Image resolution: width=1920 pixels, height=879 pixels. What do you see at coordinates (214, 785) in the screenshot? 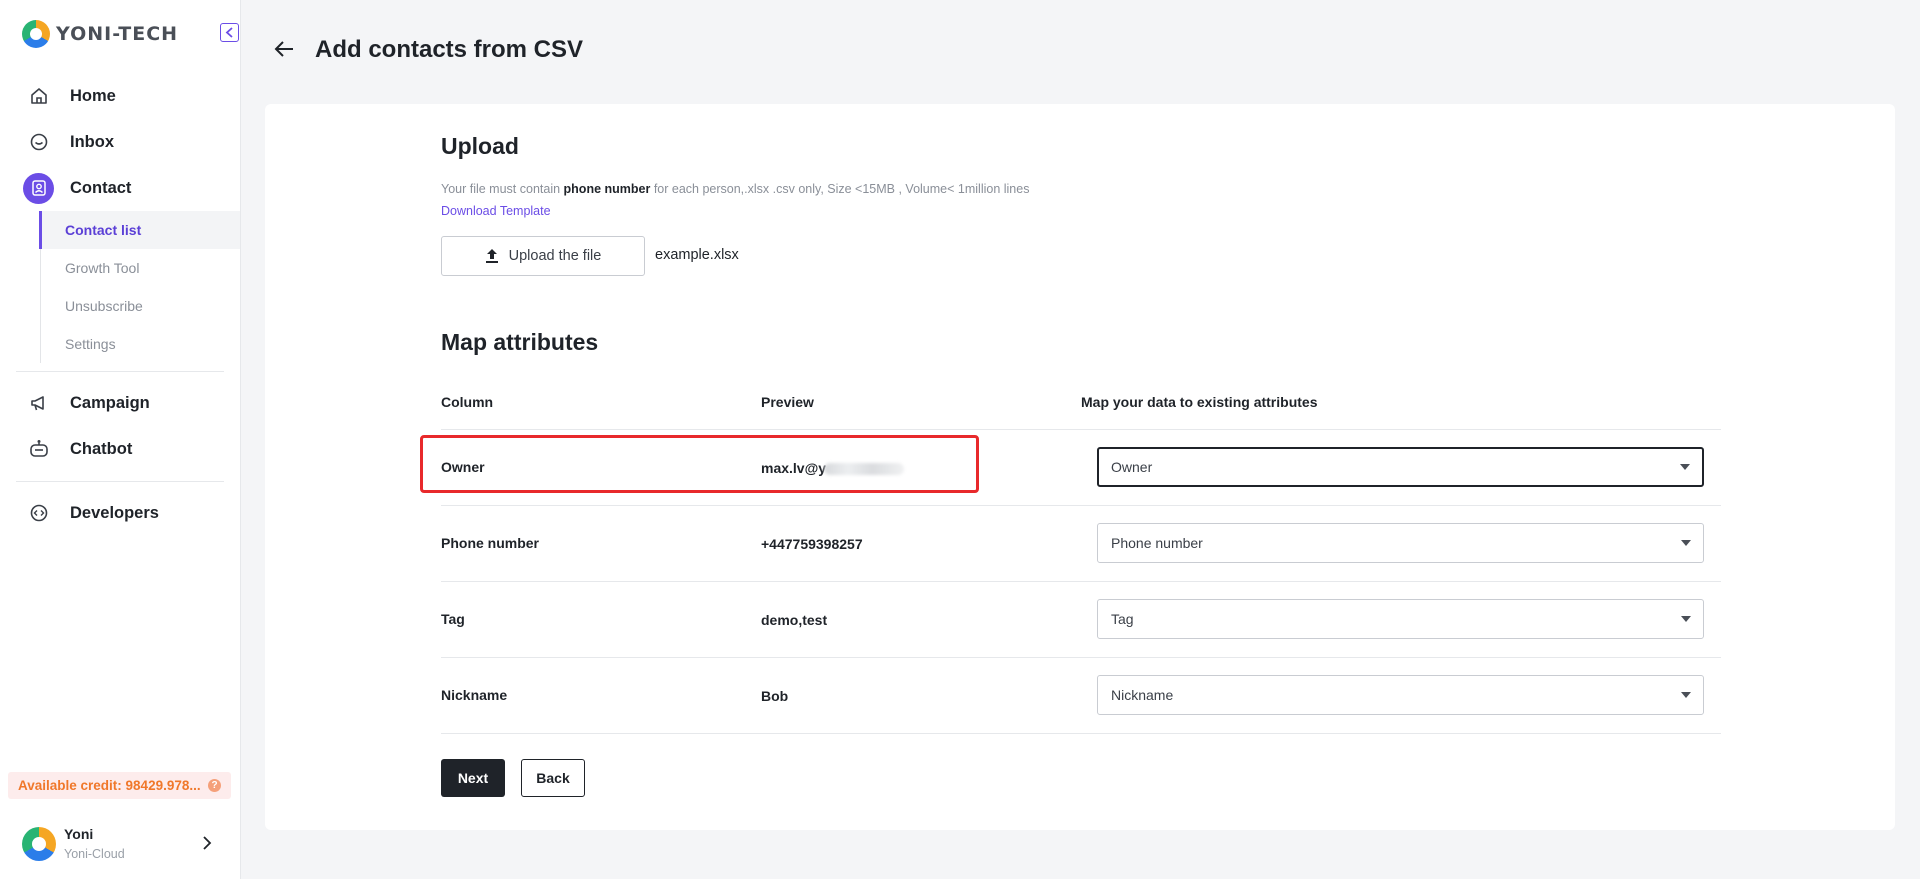
I see `help-icon: ?` at bounding box center [214, 785].